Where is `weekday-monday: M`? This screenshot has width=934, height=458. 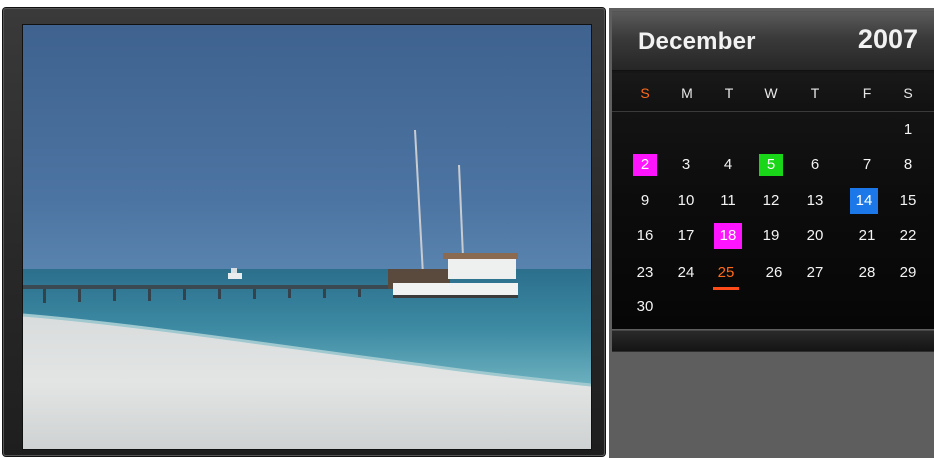 weekday-monday: M is located at coordinates (687, 93).